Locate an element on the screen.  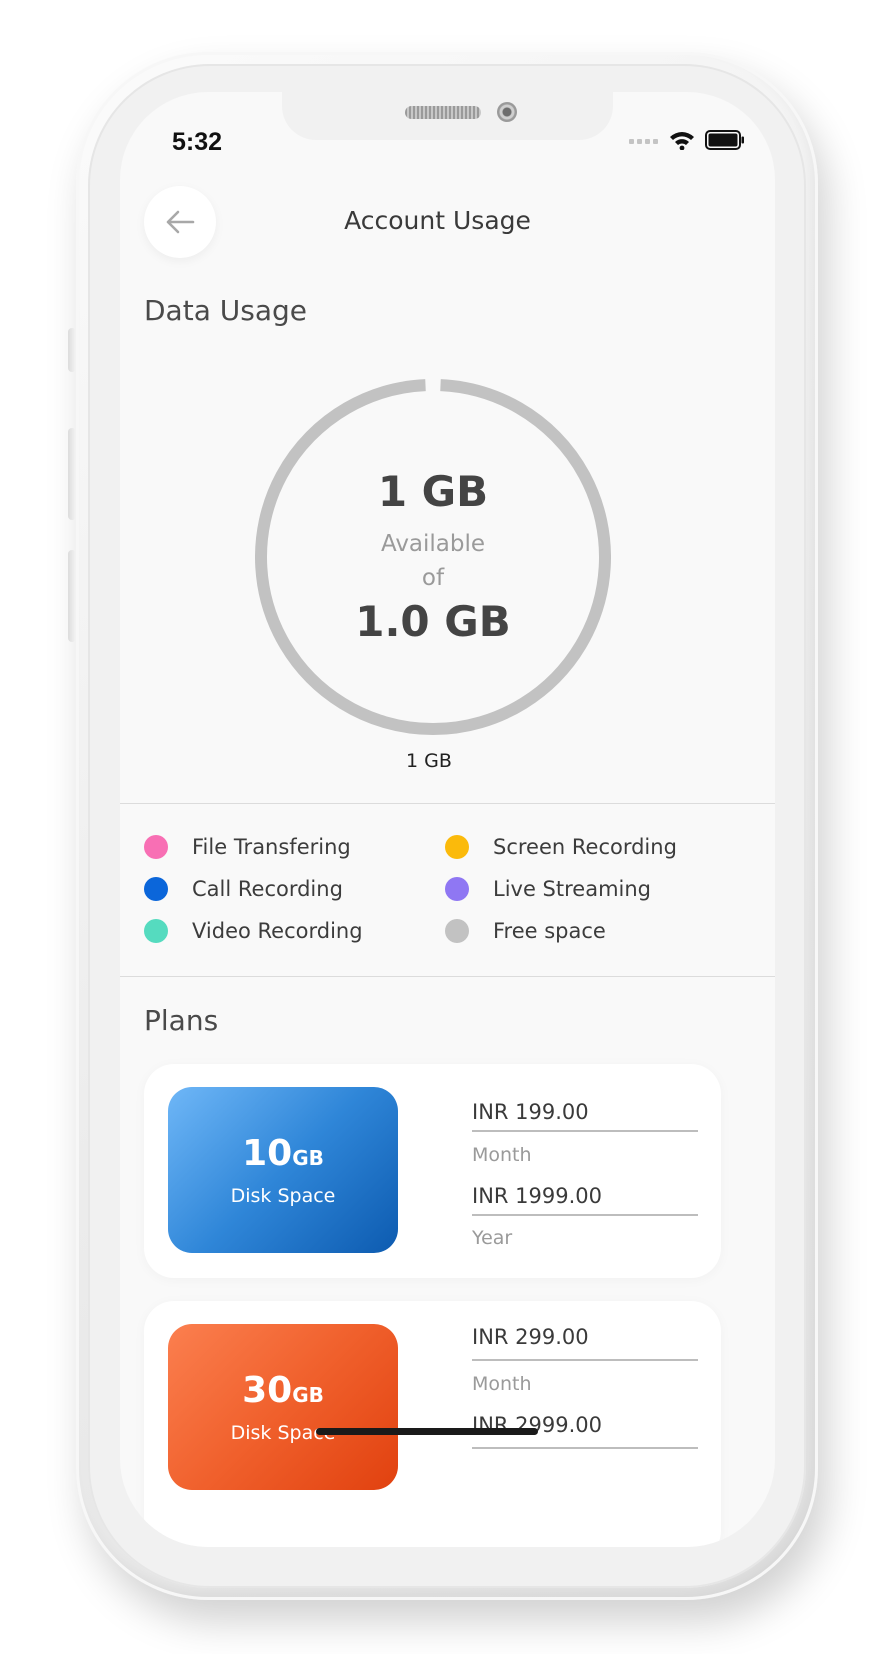
plan-tile: 10GB Disk Space is located at coordinates (283, 1170).